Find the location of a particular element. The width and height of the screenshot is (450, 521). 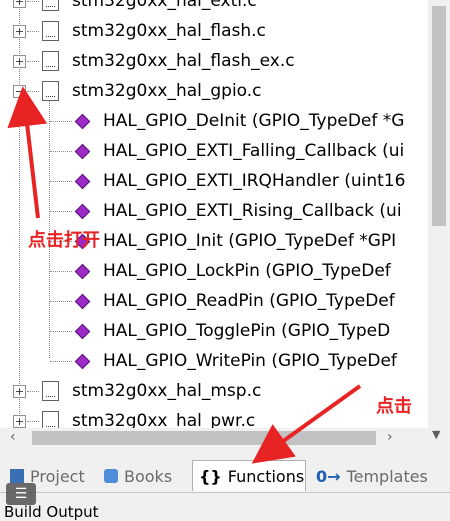

annotation-arrow-up is located at coordinates (27, 152).